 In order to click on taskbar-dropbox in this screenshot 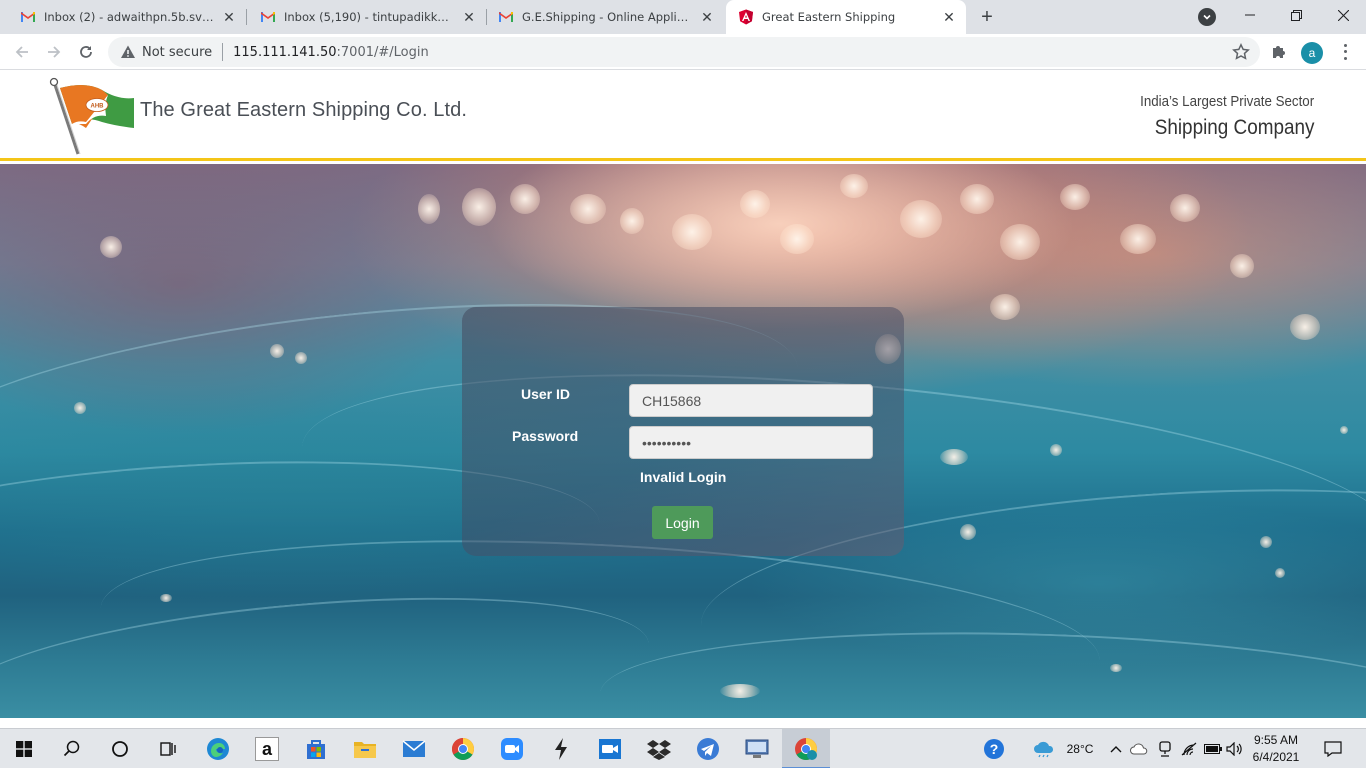, I will do `click(659, 748)`.